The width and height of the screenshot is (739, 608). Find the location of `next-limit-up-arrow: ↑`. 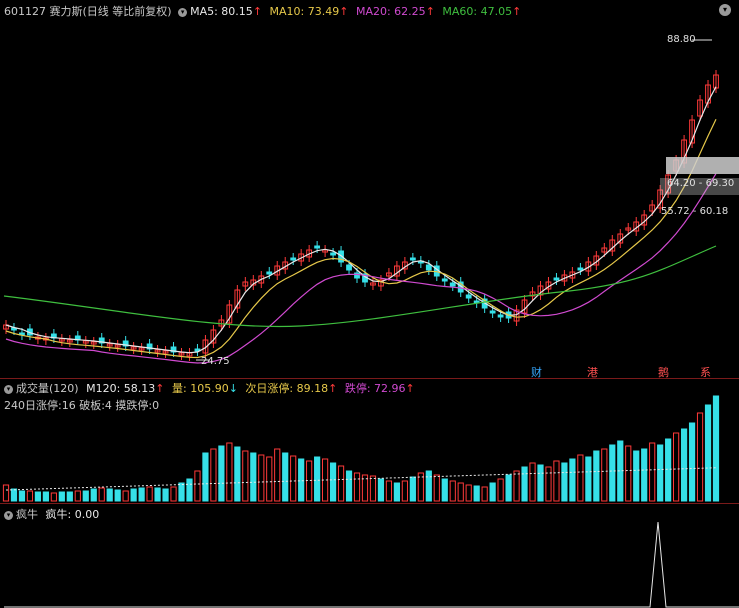

next-limit-up-arrow: ↑ is located at coordinates (333, 388).